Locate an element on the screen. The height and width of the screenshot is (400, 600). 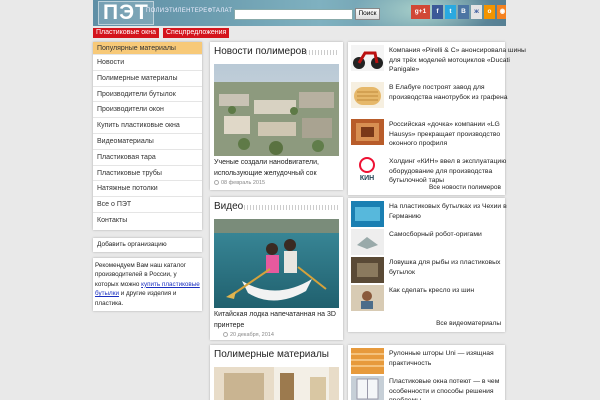
video-block-header: Видео is located at coordinates (276, 206).